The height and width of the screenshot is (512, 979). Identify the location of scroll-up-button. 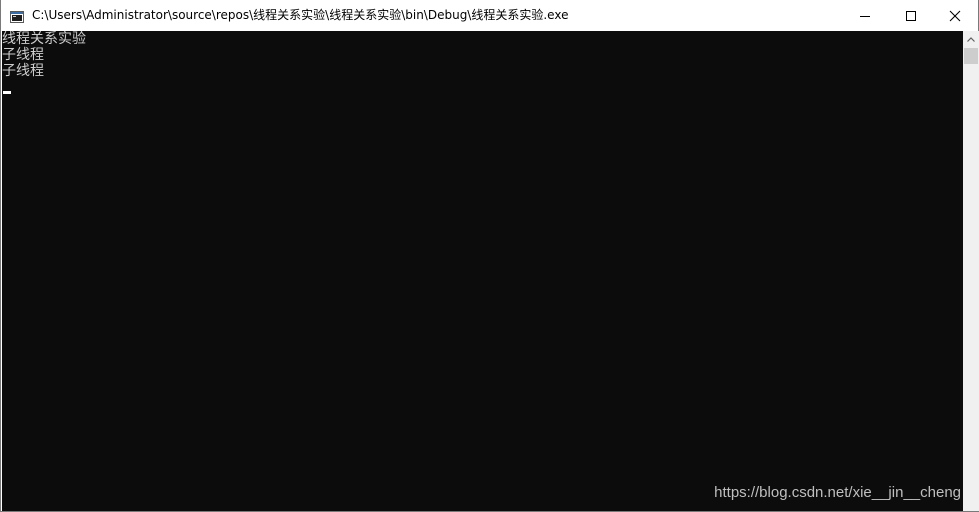
(971, 39).